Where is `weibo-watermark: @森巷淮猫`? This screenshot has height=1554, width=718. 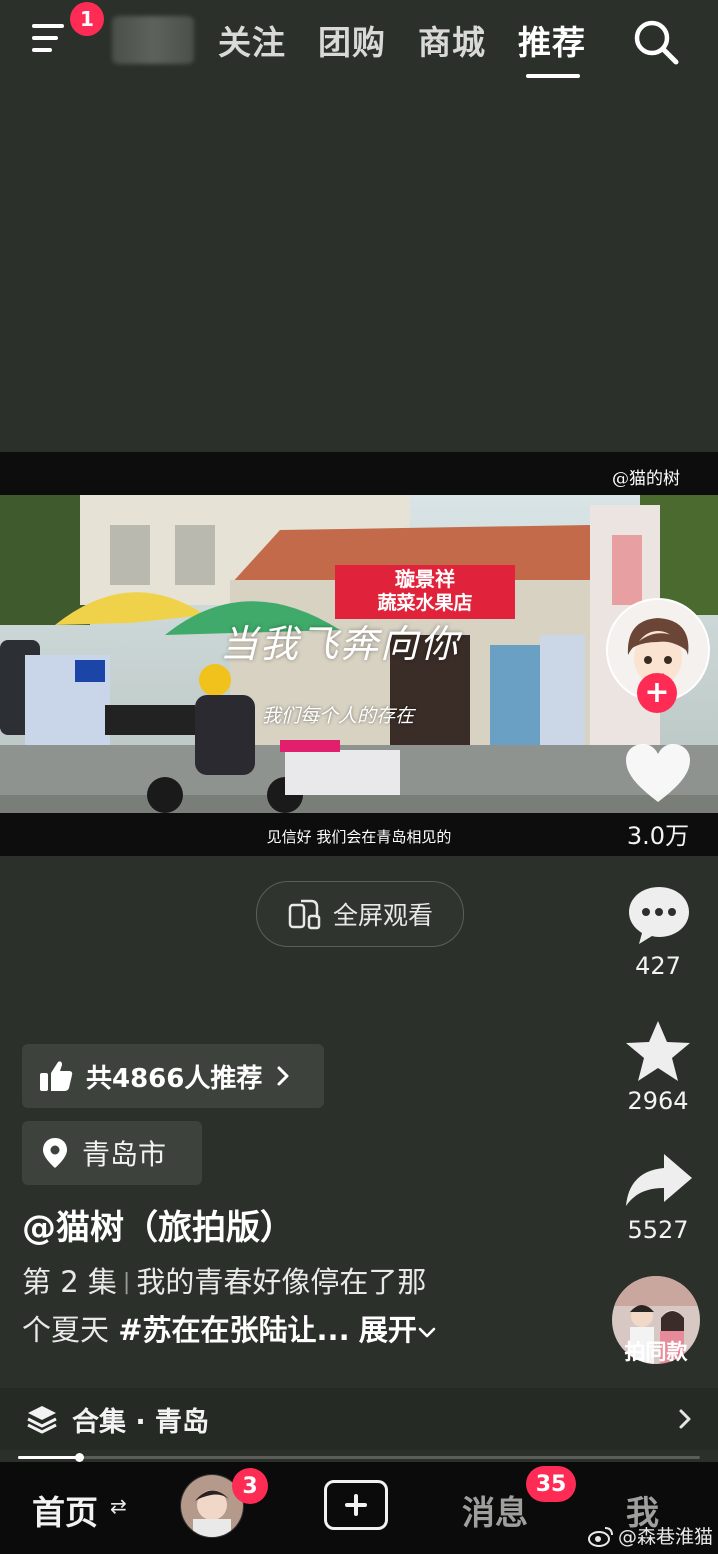 weibo-watermark: @森巷淮猫 is located at coordinates (650, 1535).